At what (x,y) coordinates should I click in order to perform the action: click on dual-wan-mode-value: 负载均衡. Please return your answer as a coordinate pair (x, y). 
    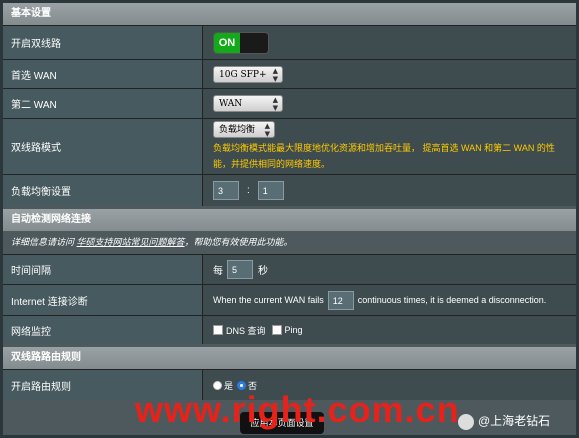
    Looking at the image, I should click on (237, 130).